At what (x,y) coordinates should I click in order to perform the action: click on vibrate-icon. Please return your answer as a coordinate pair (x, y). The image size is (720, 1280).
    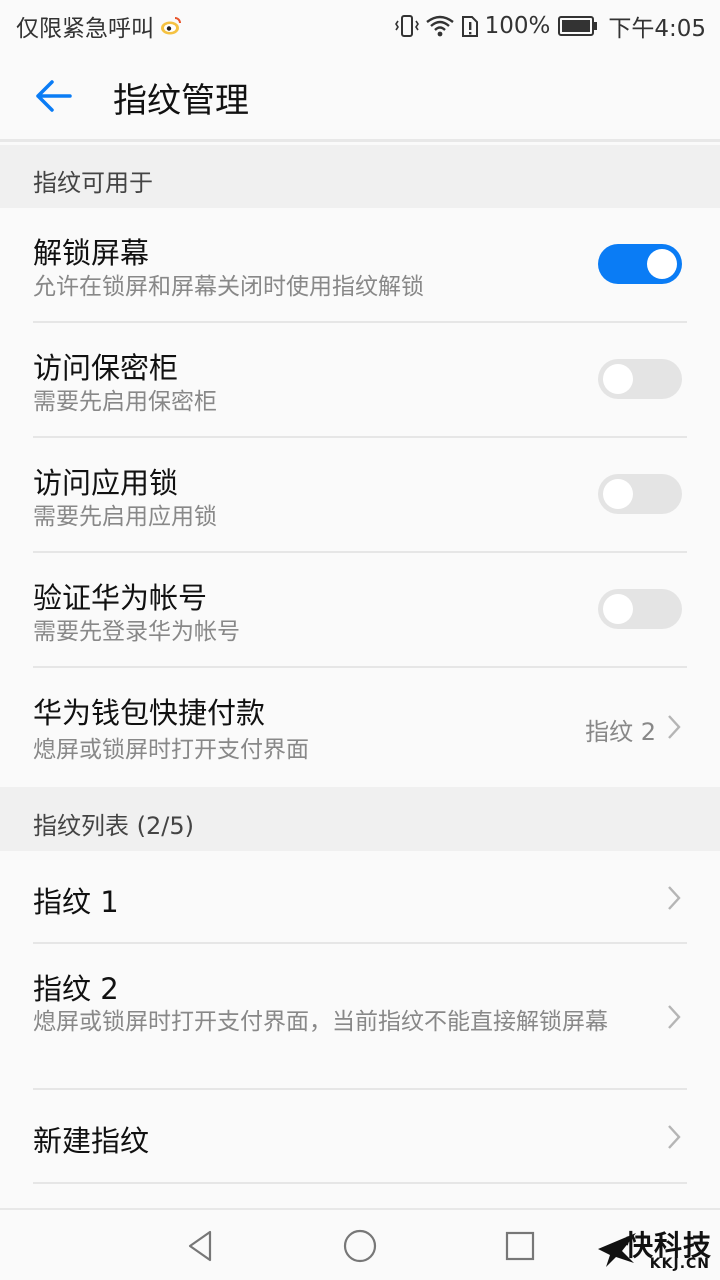
    Looking at the image, I should click on (406, 26).